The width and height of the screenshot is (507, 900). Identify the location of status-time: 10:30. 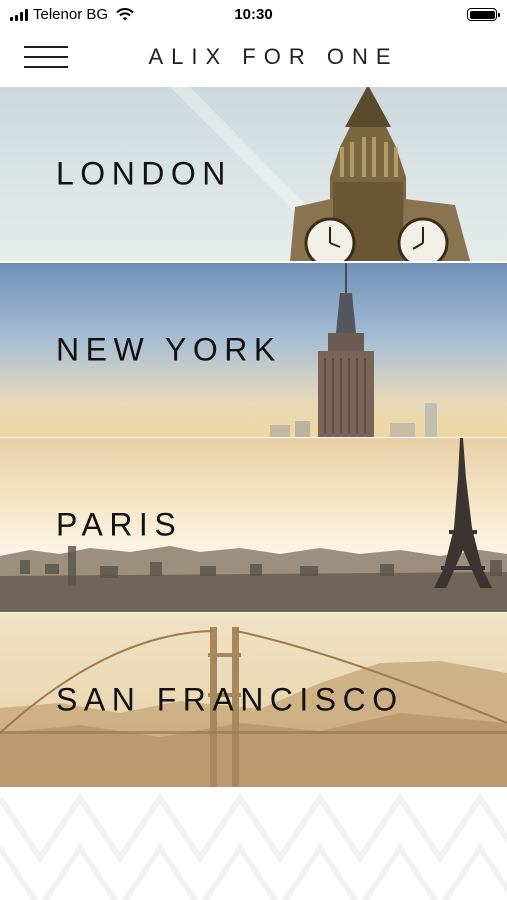
(253, 14).